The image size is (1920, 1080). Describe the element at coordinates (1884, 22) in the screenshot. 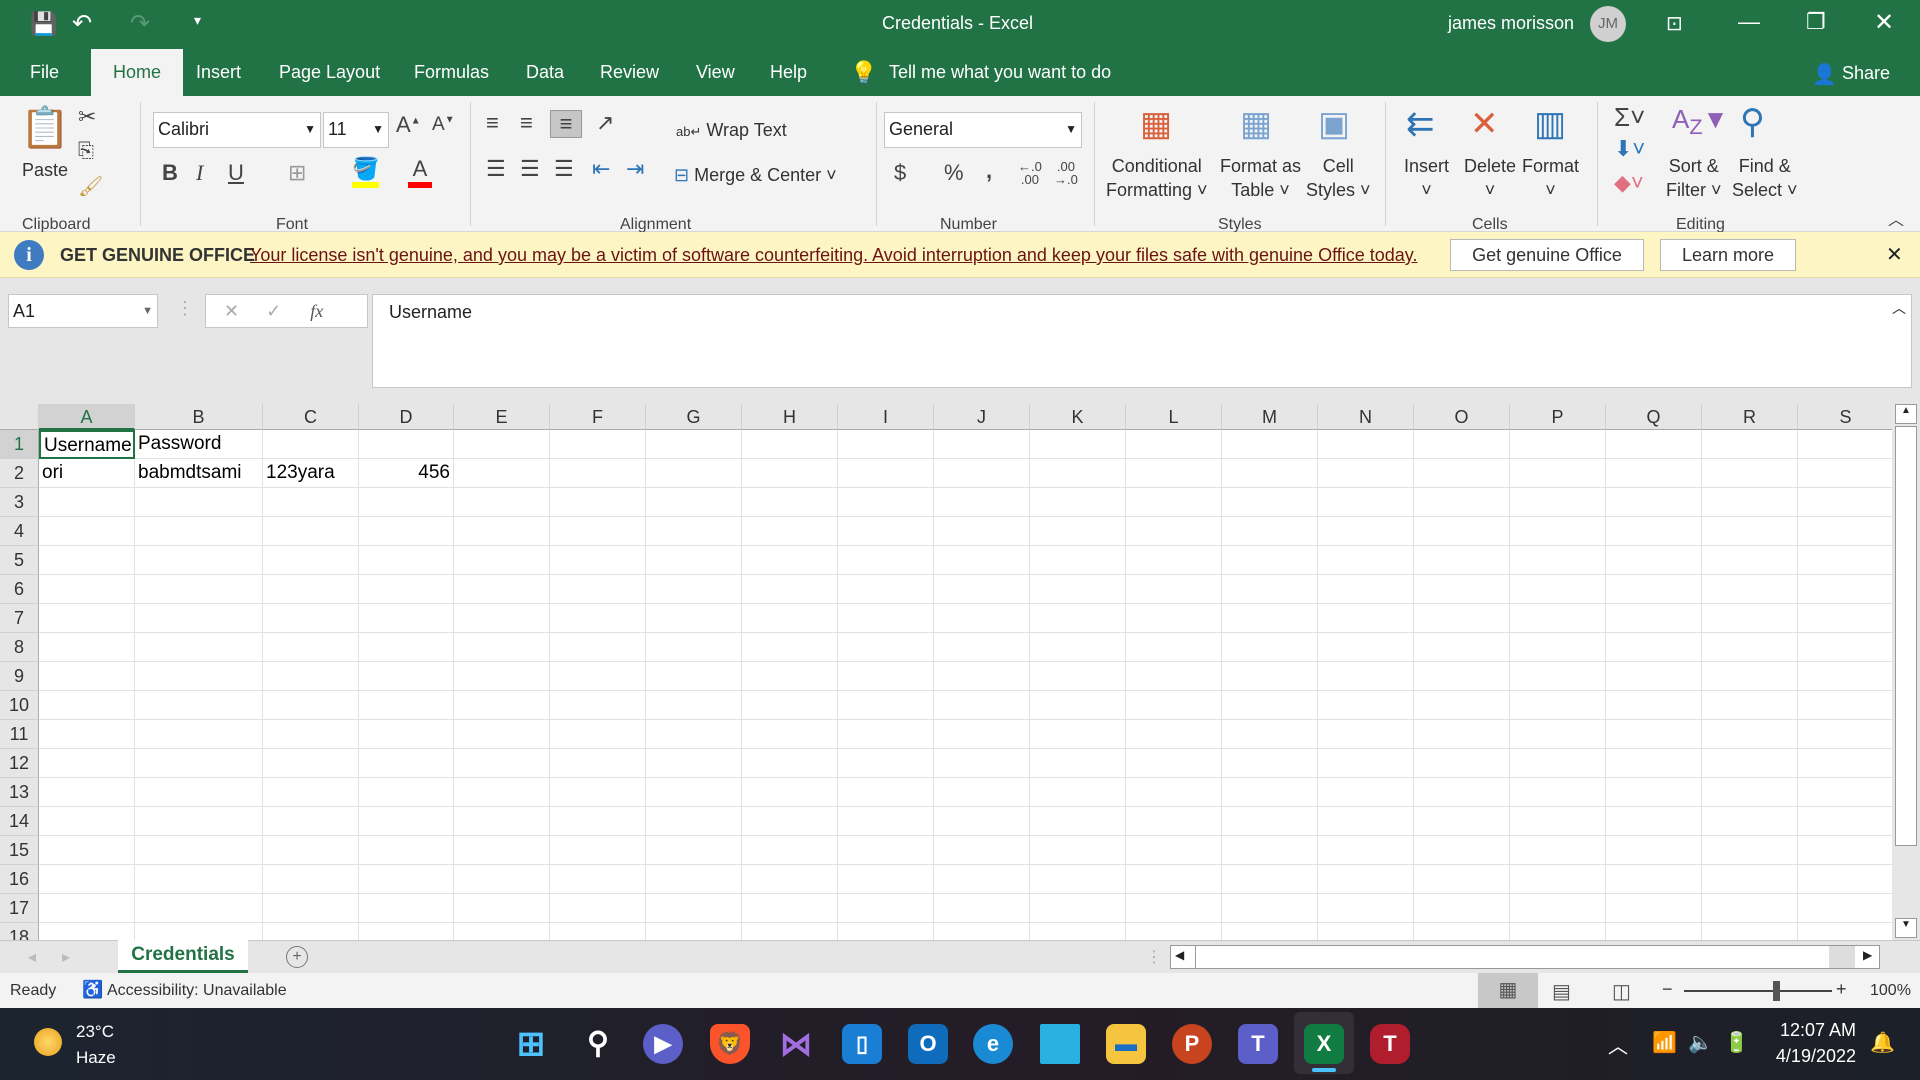

I see `close-icon: ✕` at that location.